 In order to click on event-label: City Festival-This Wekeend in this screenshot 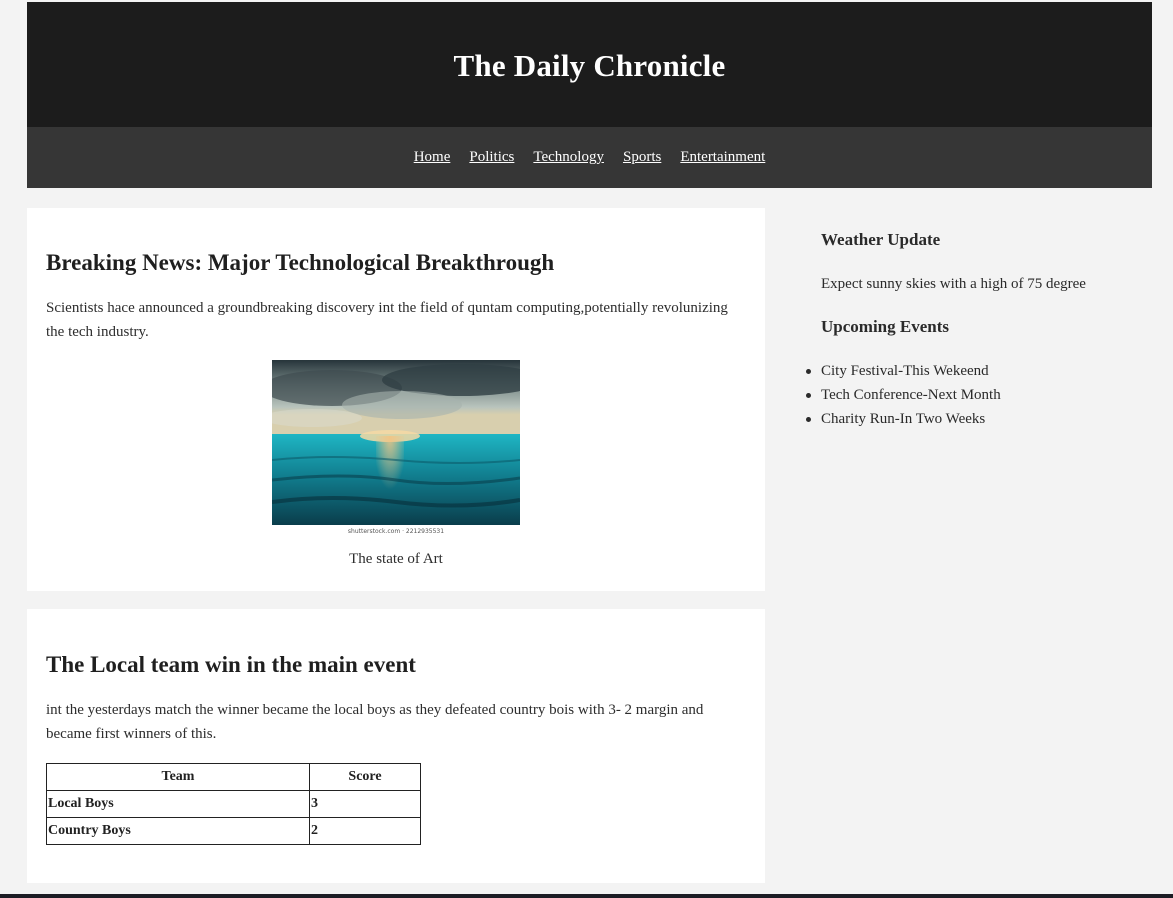, I will do `click(905, 371)`.